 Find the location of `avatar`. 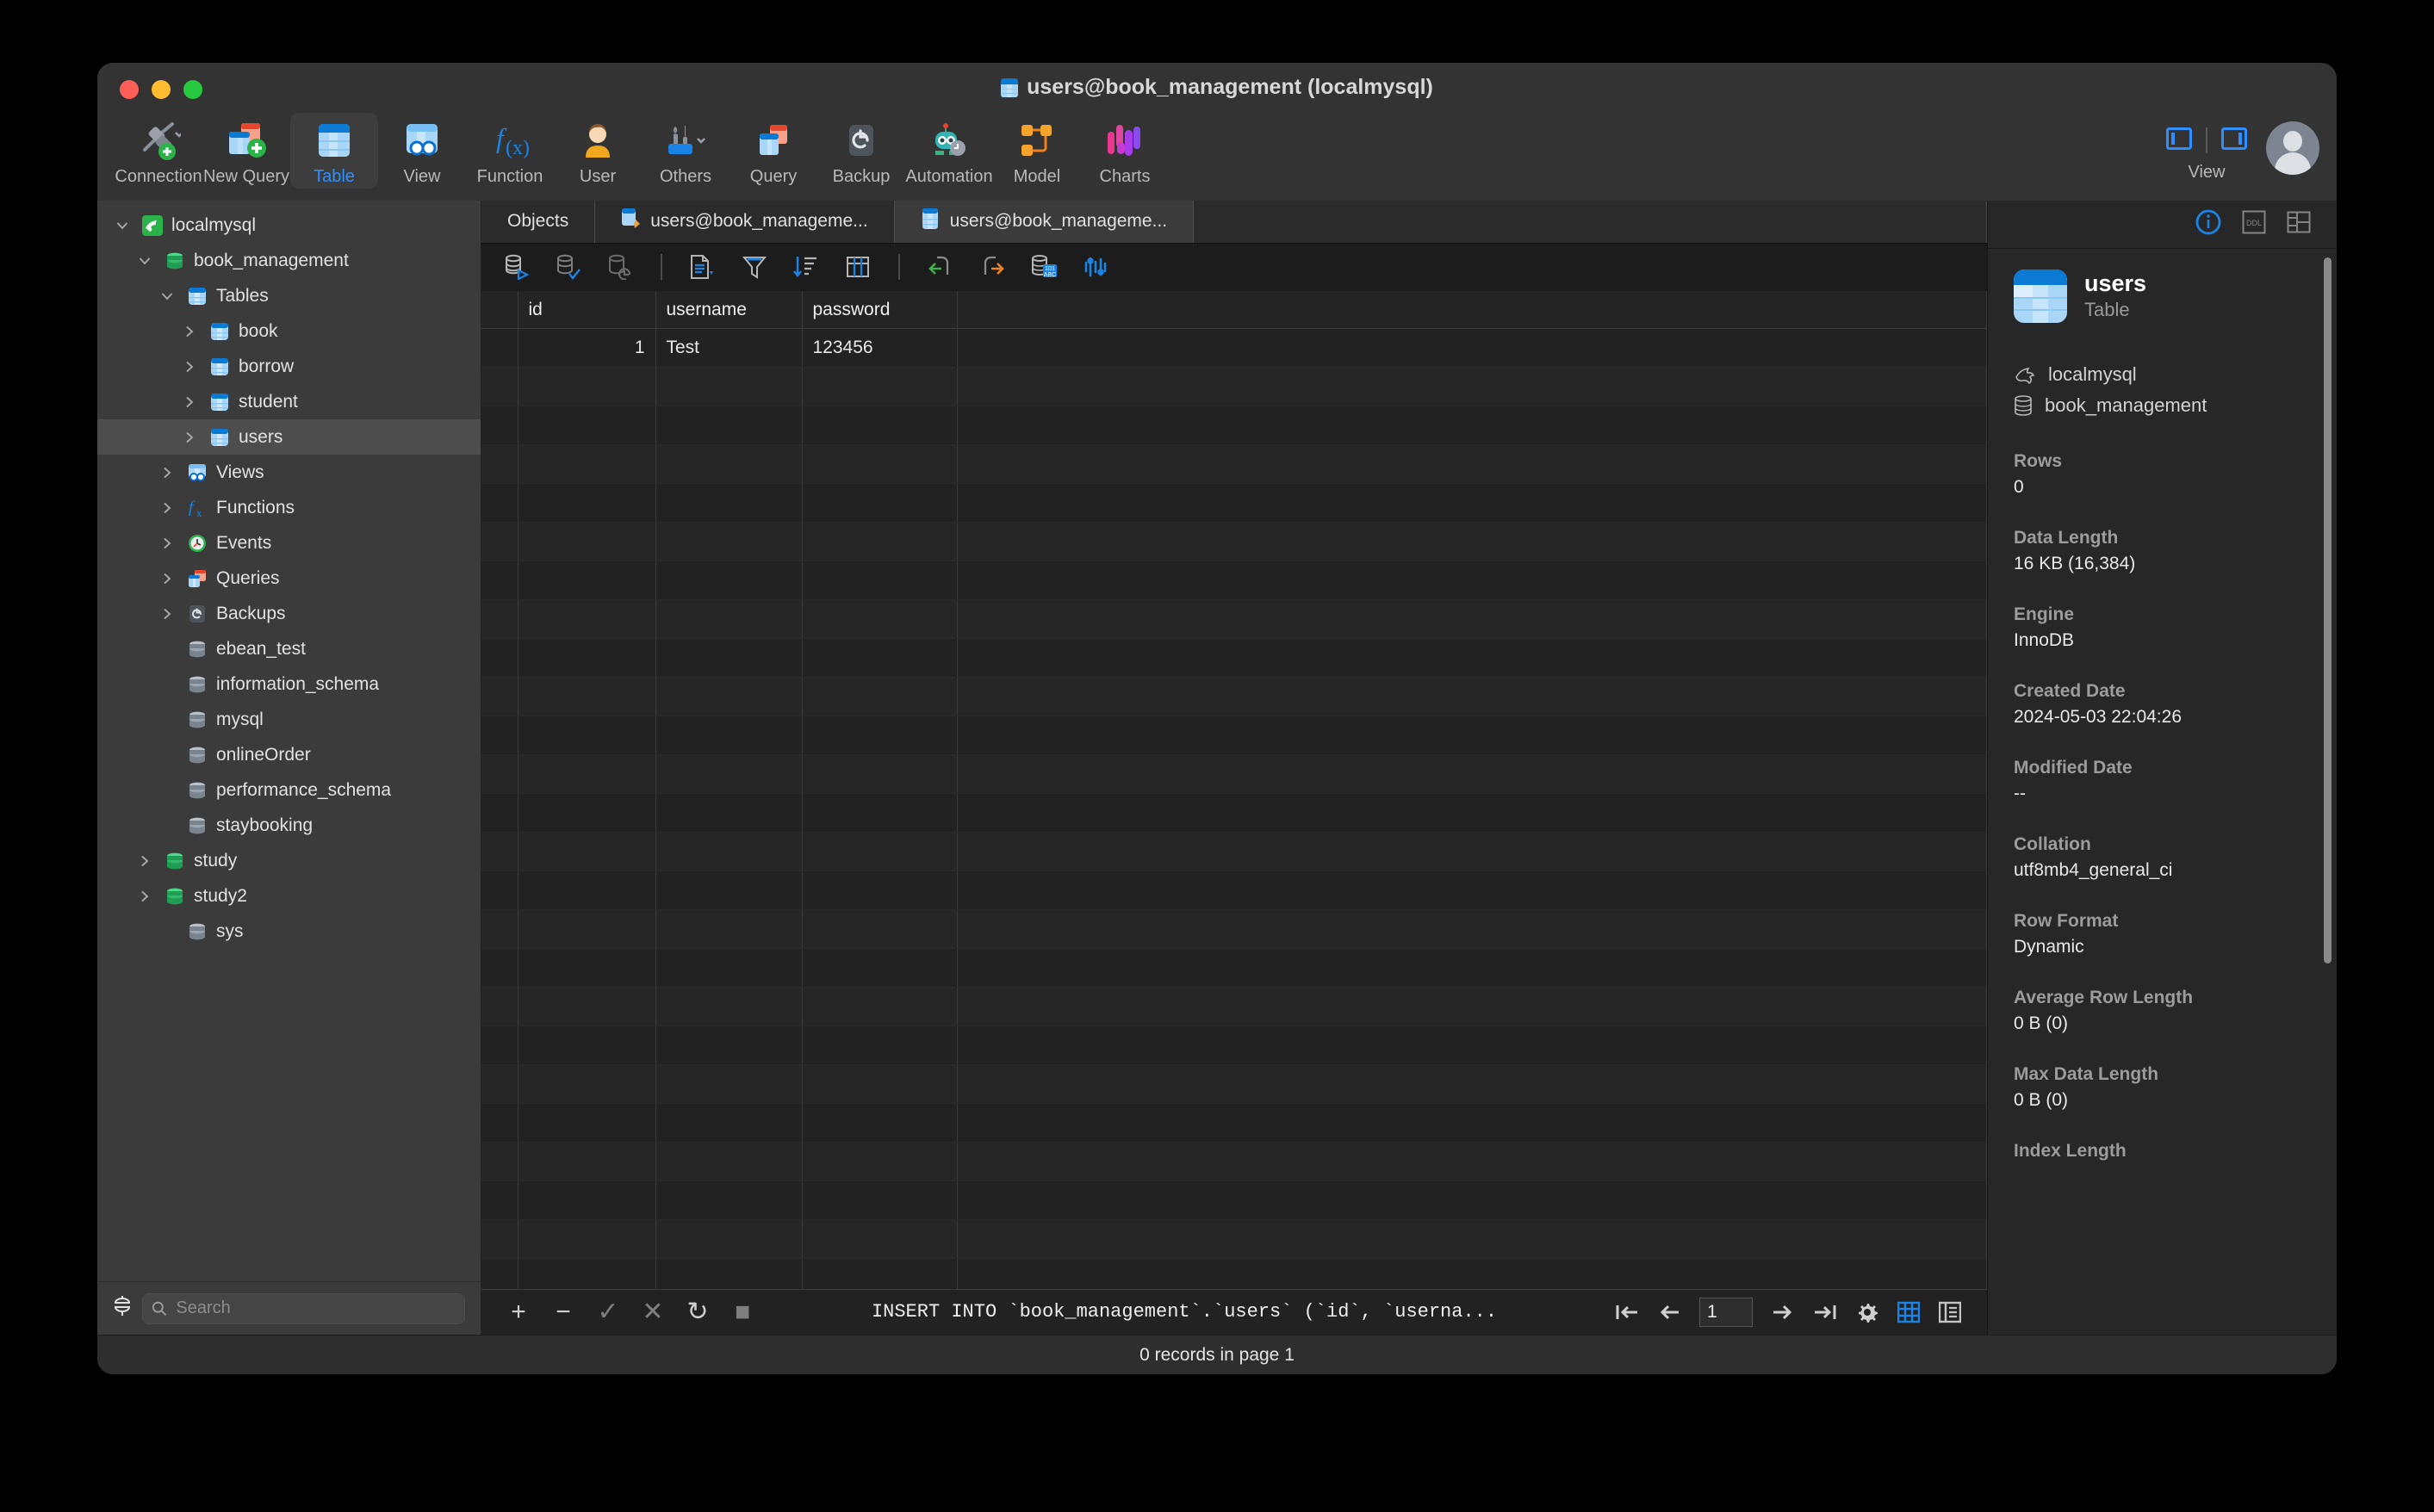

avatar is located at coordinates (2292, 148).